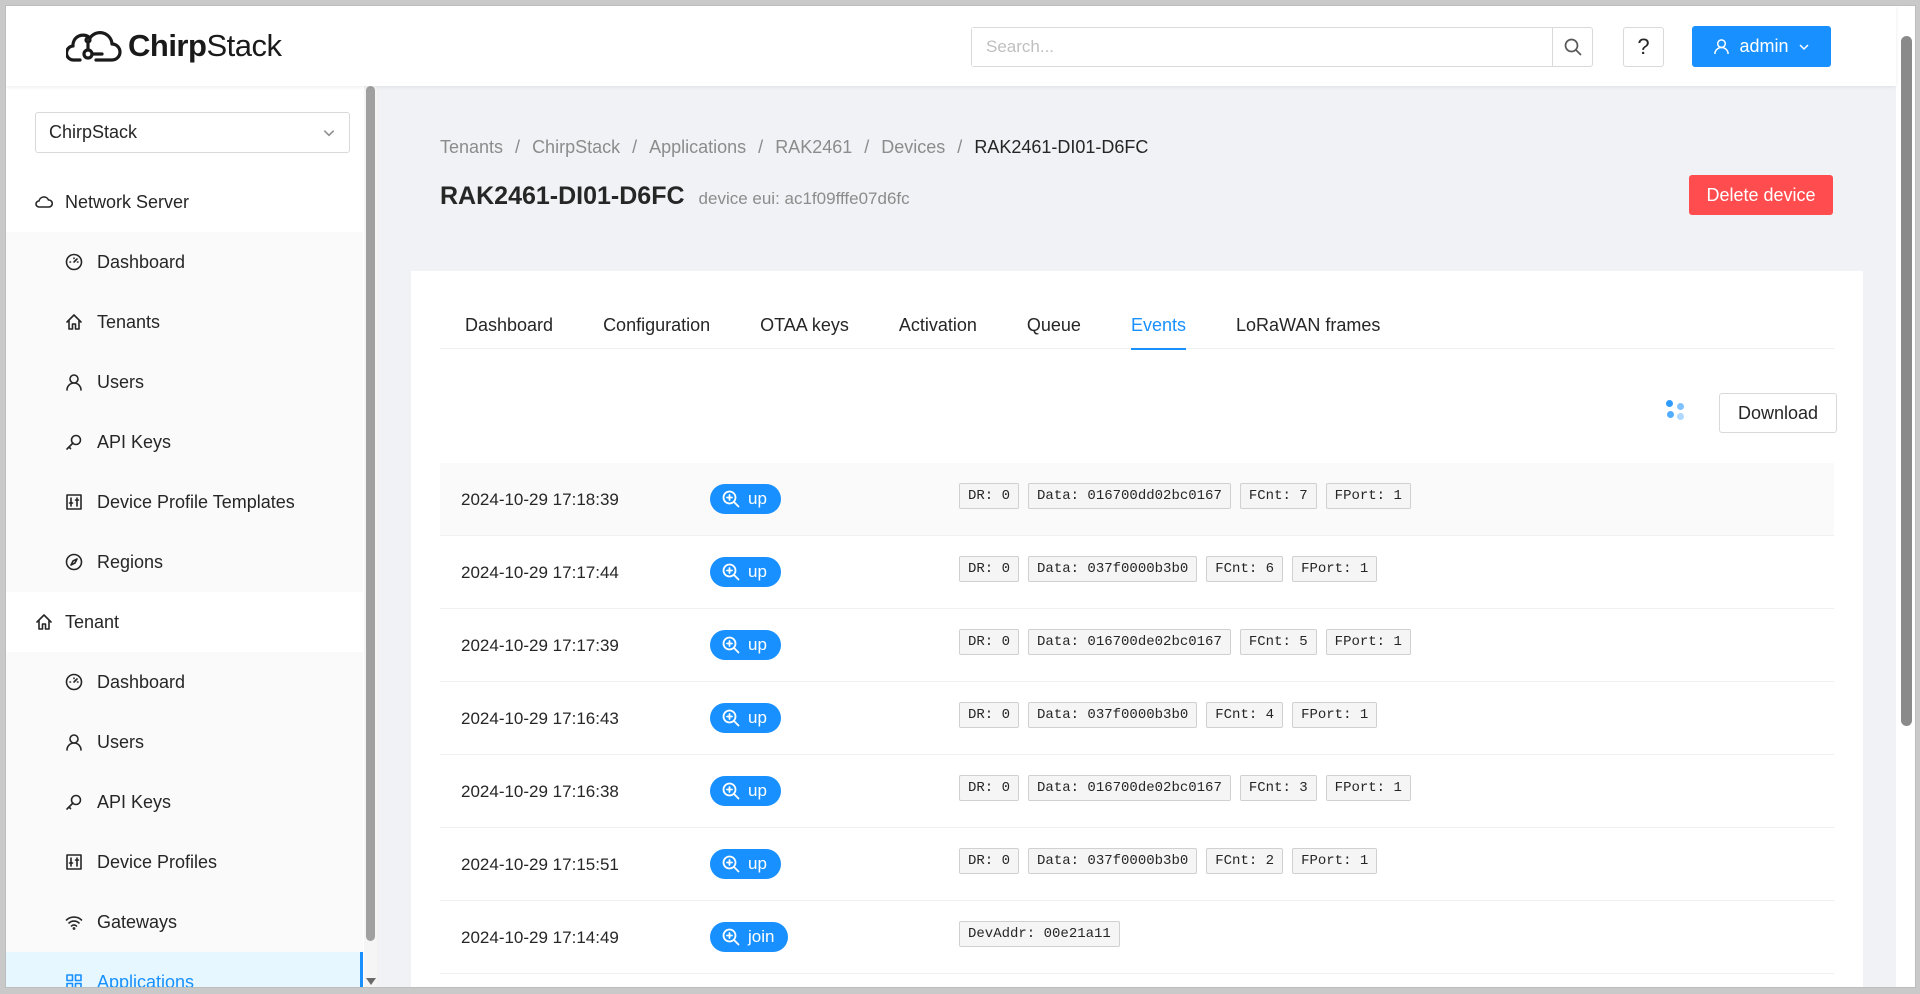  I want to click on search-input, so click(1262, 47).